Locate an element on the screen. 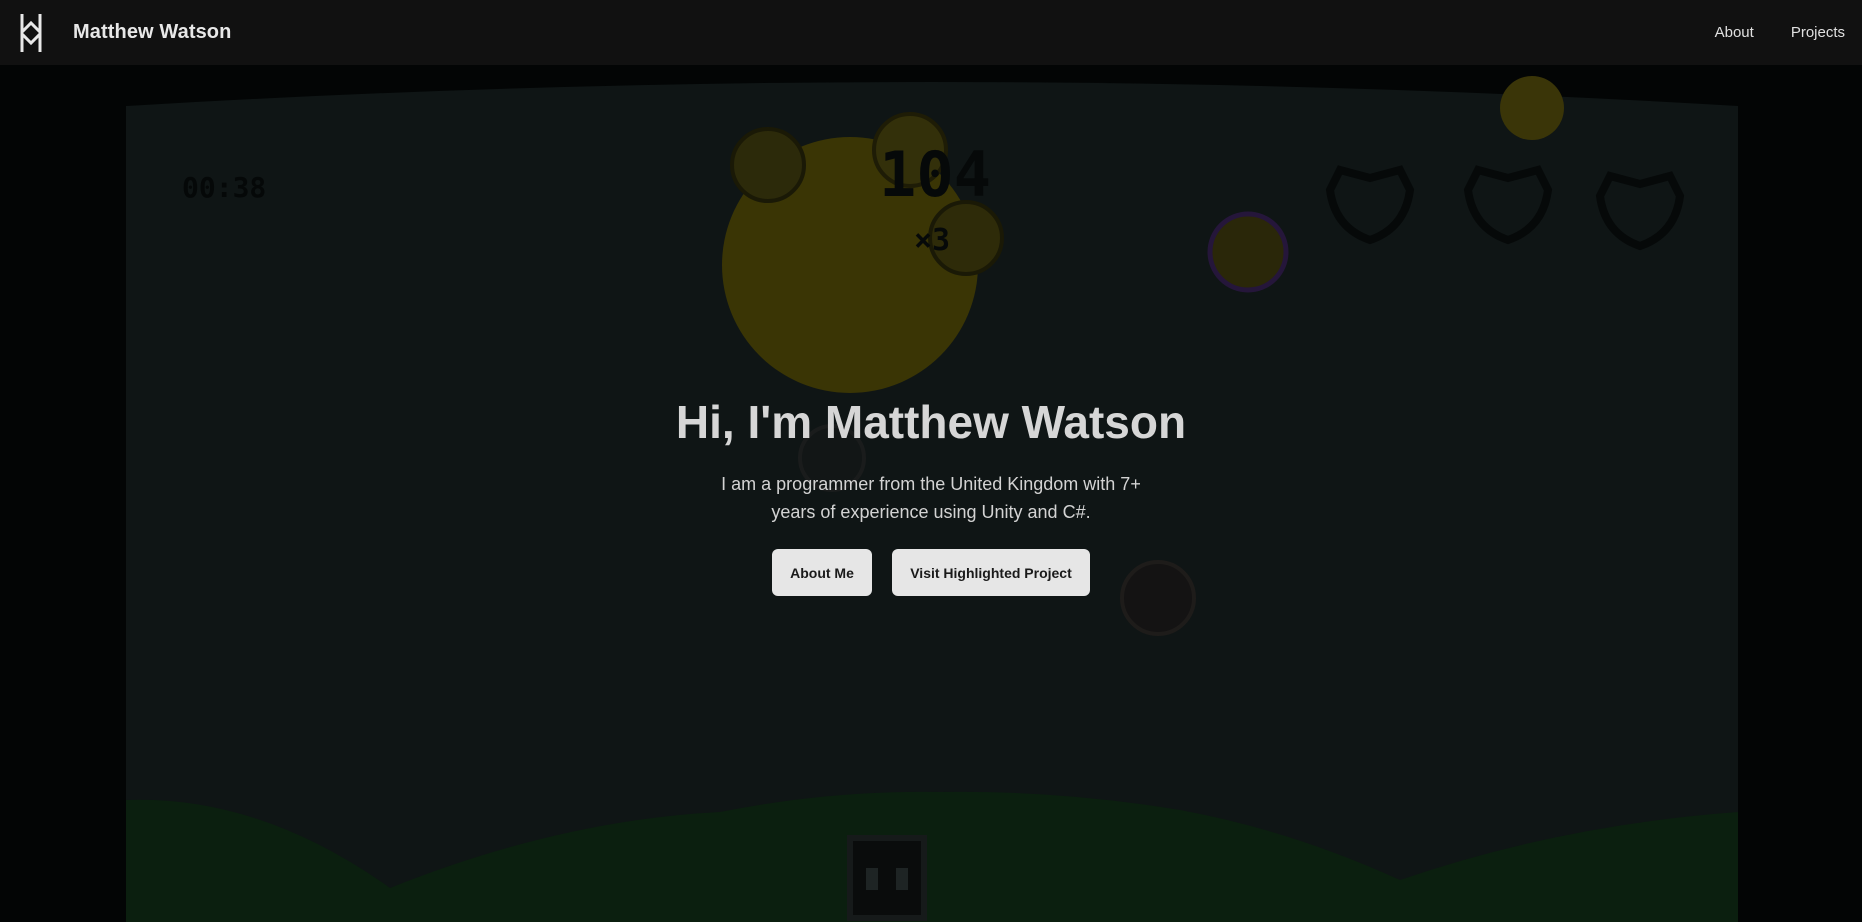 The height and width of the screenshot is (922, 1862). brand-name: Matthew Watson is located at coordinates (152, 32).